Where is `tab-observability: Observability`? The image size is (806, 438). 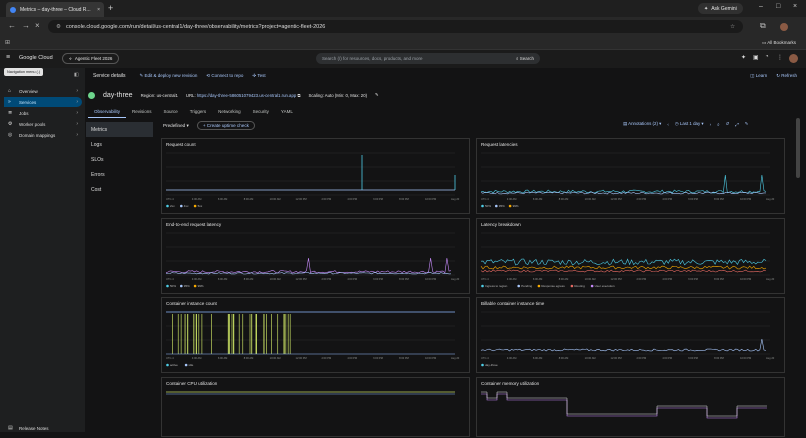 tab-observability: Observability is located at coordinates (107, 112).